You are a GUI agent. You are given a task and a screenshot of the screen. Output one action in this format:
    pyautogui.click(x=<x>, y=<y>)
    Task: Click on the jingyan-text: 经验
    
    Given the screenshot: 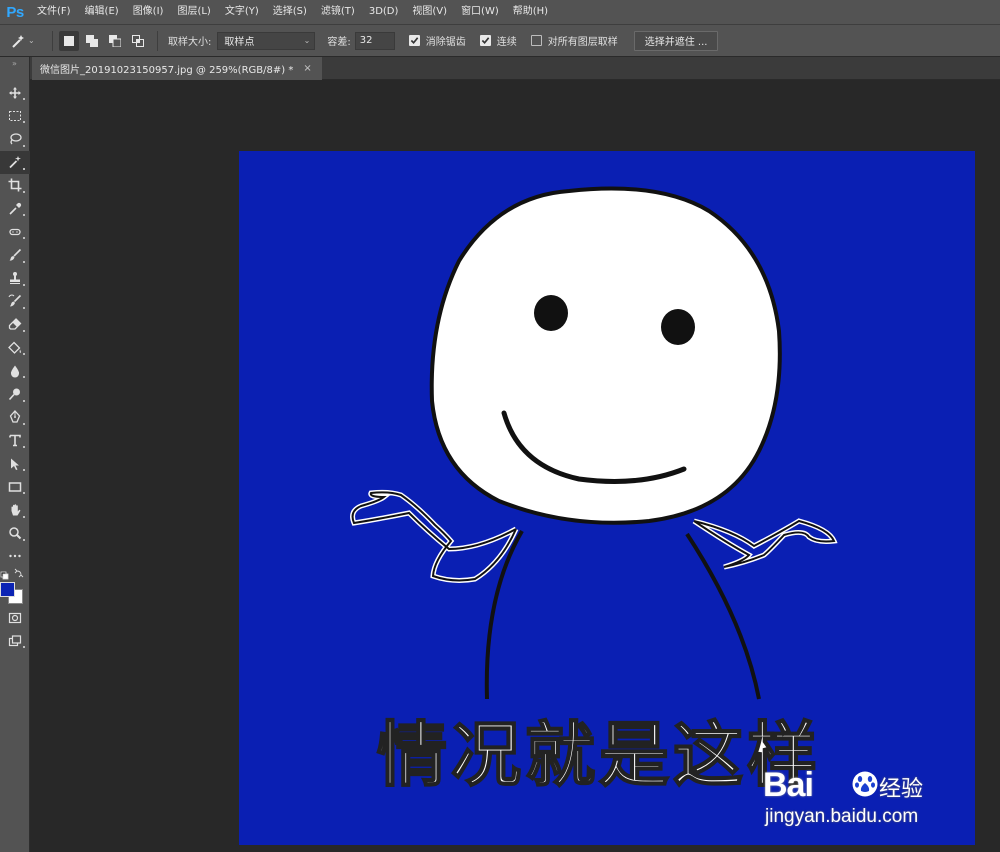 What is the action you would take?
    pyautogui.click(x=901, y=789)
    